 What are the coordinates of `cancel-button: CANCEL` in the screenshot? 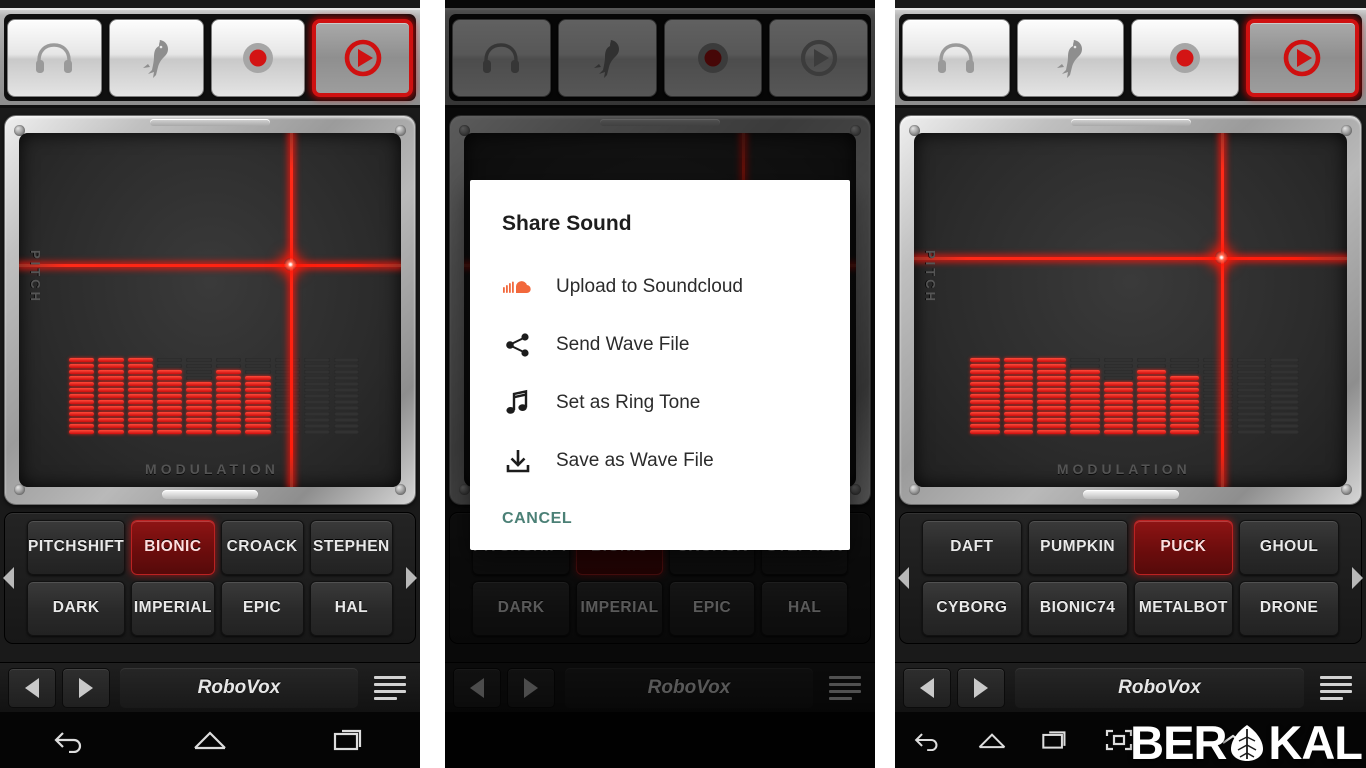 It's located at (660, 514).